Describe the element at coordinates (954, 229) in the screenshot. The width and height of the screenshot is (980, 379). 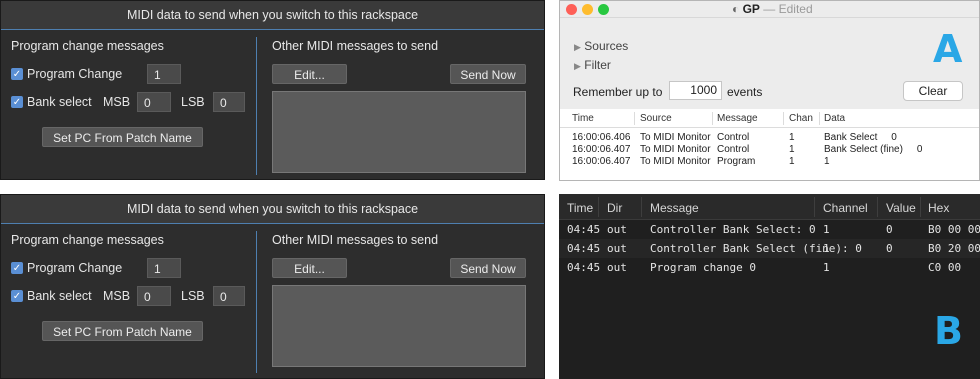
I see `cell-hex: B0 00 00` at that location.